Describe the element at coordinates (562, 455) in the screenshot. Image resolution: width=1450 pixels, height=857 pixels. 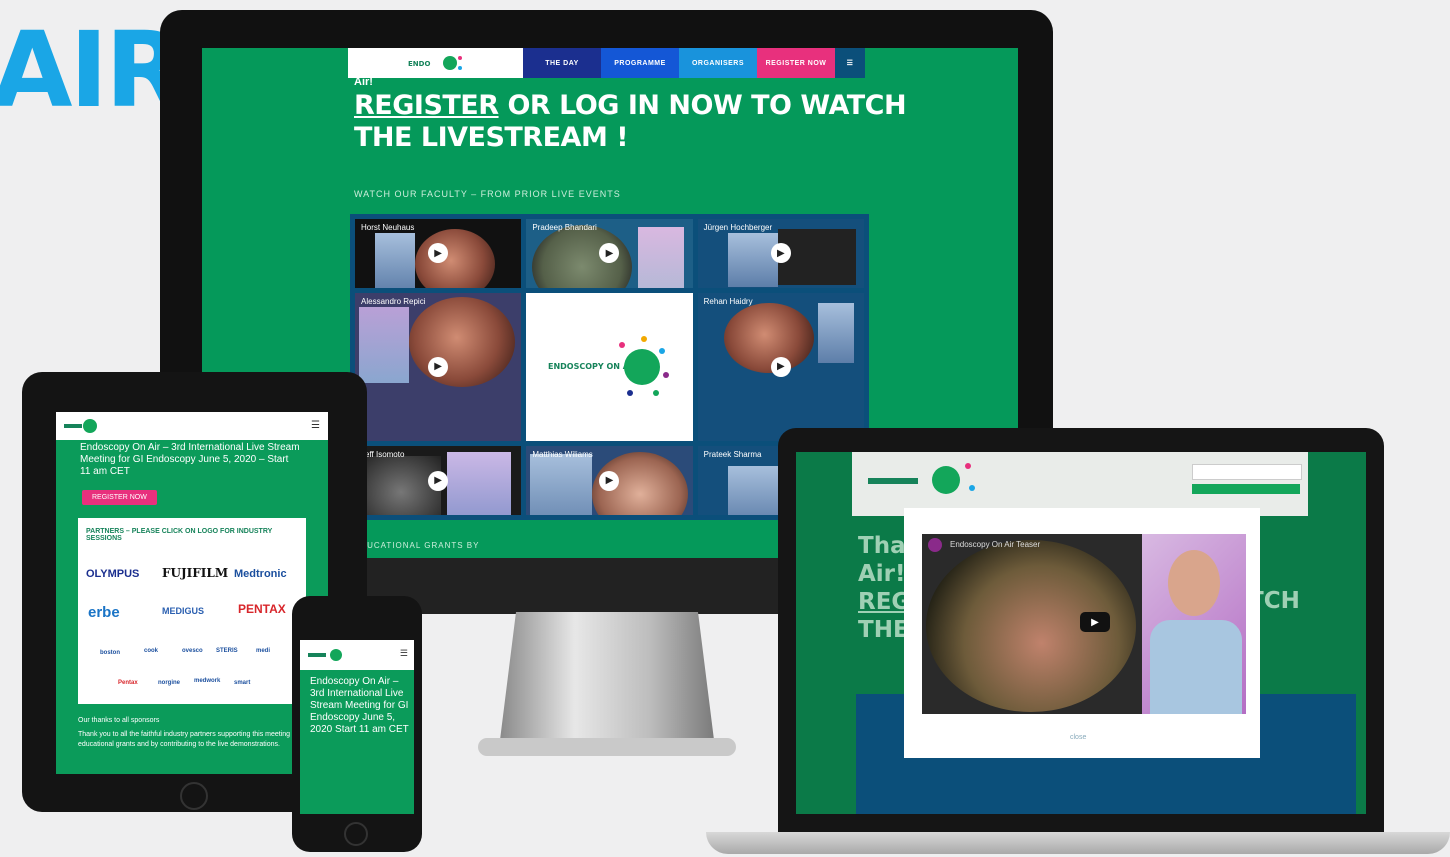
I see `video-title: Matthias Wiliams` at that location.